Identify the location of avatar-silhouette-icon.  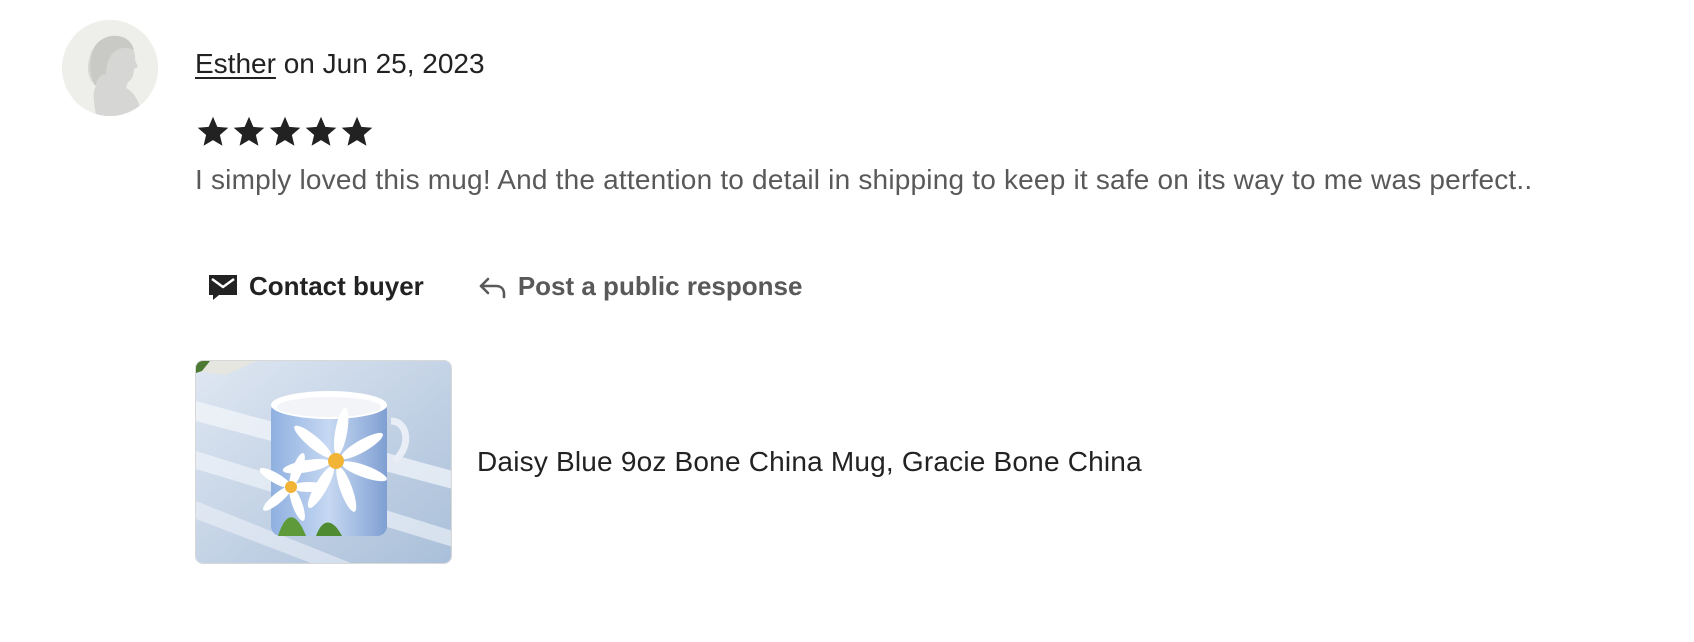
(110, 68).